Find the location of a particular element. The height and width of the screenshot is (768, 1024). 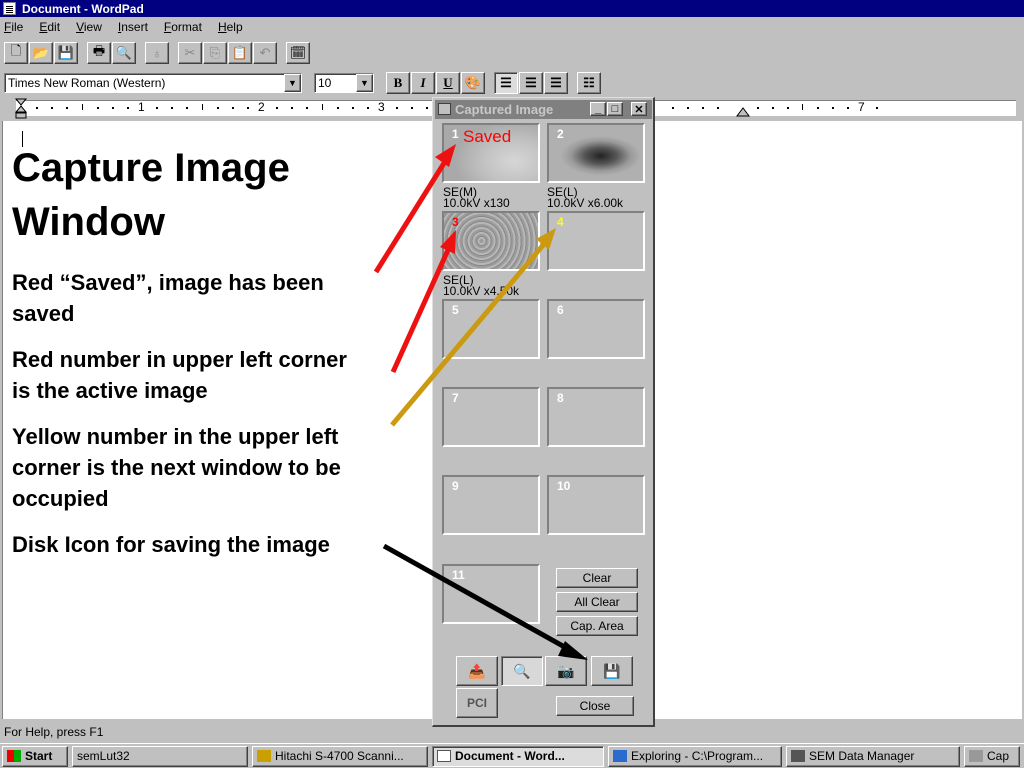

slot-number: 1 is located at coordinates (455, 134).